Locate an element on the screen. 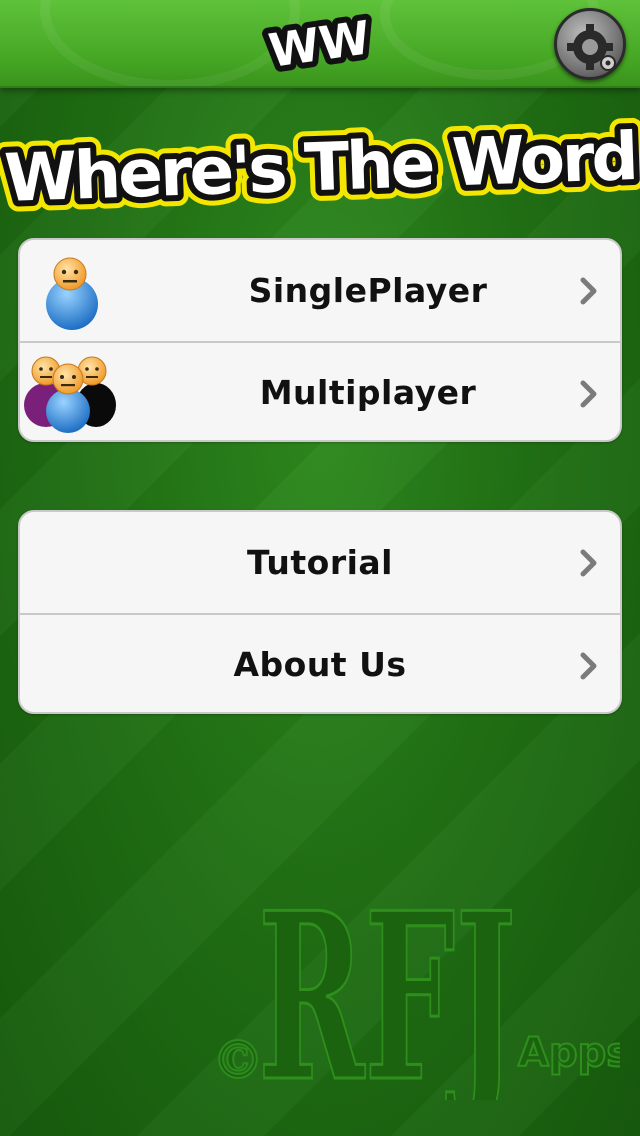 This screenshot has width=640, height=1136. watermark-copyright: © is located at coordinates (238, 1060).